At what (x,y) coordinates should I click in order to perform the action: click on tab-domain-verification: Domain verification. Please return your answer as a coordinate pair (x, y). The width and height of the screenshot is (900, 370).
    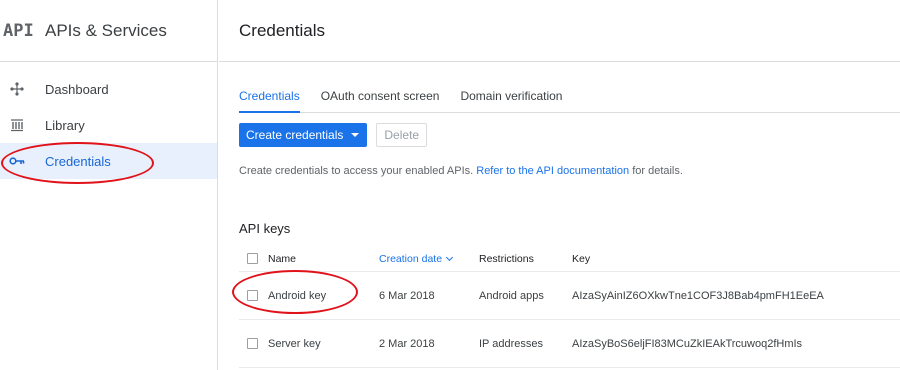
    Looking at the image, I should click on (511, 96).